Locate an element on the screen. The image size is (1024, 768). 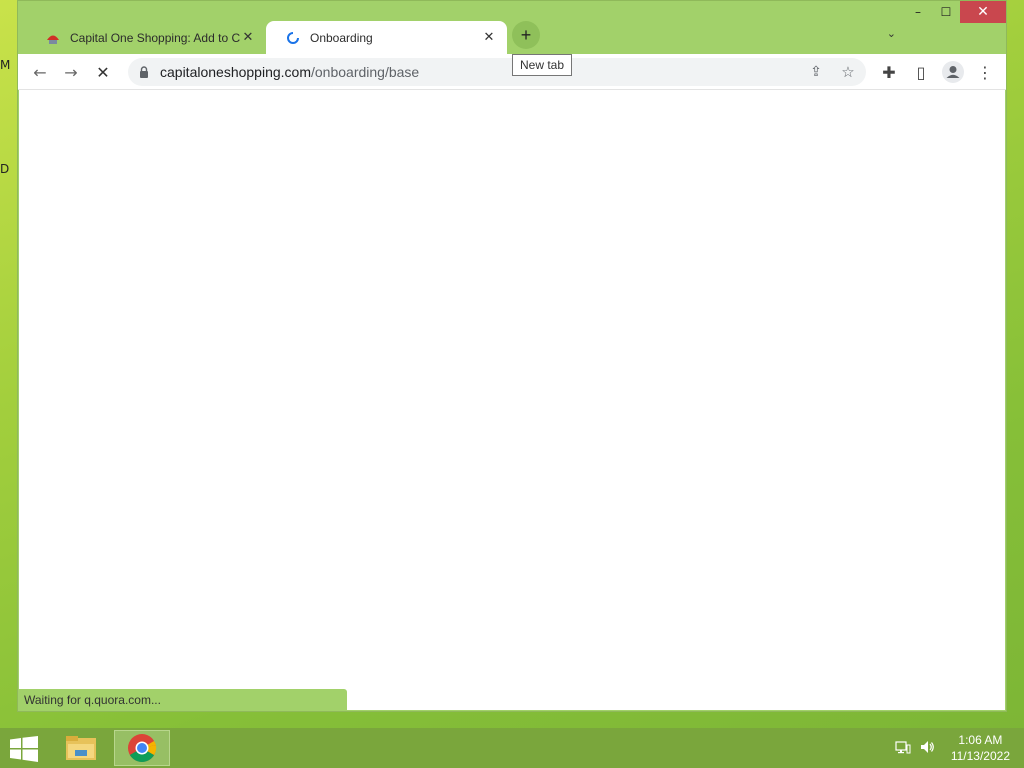
tab-search-chevron-icon: ⌄ is located at coordinates (891, 33).